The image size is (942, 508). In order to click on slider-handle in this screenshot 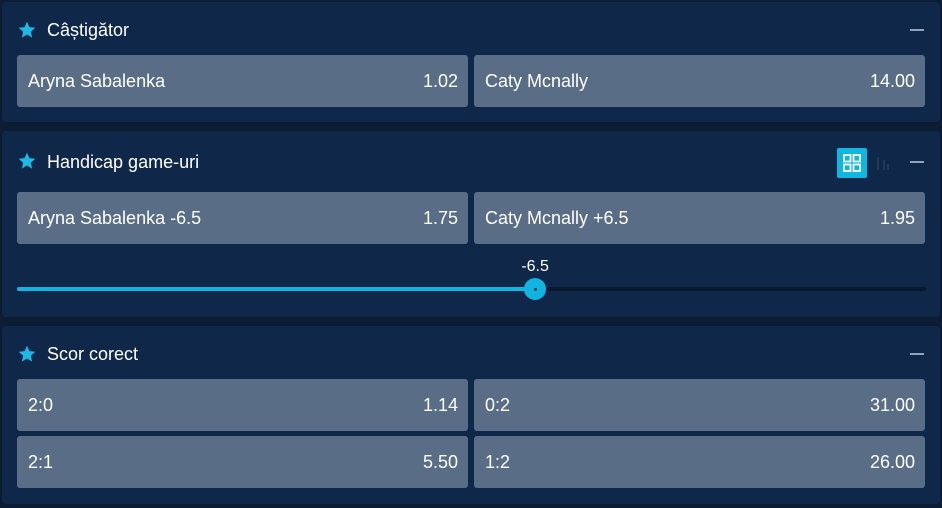, I will do `click(535, 289)`.